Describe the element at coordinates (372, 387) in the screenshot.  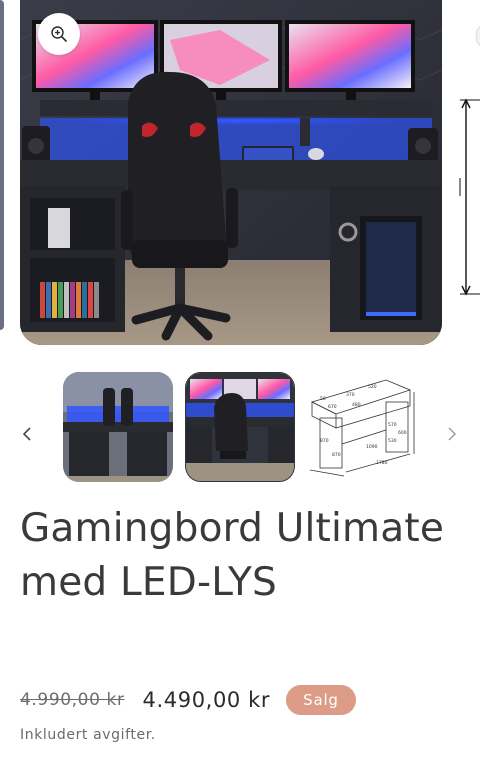
I see `drawing-label: 520` at that location.